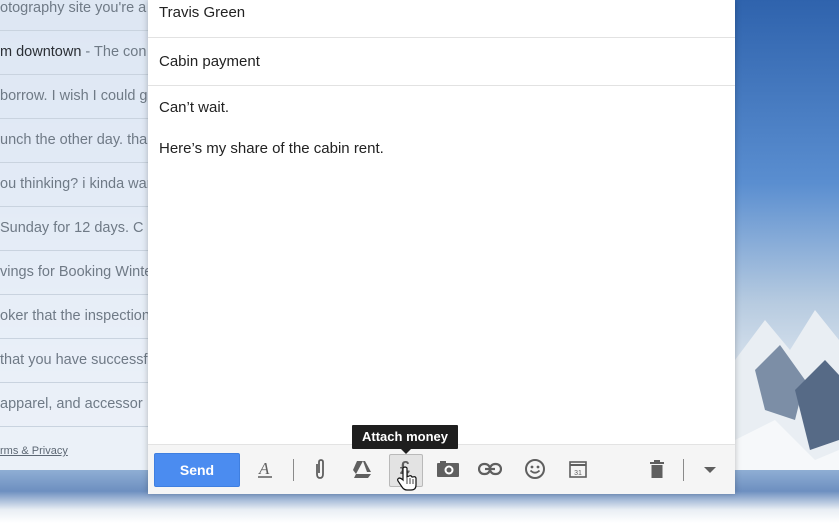  What do you see at coordinates (74, 316) in the screenshot?
I see `inbox-row: oker that the inspection` at bounding box center [74, 316].